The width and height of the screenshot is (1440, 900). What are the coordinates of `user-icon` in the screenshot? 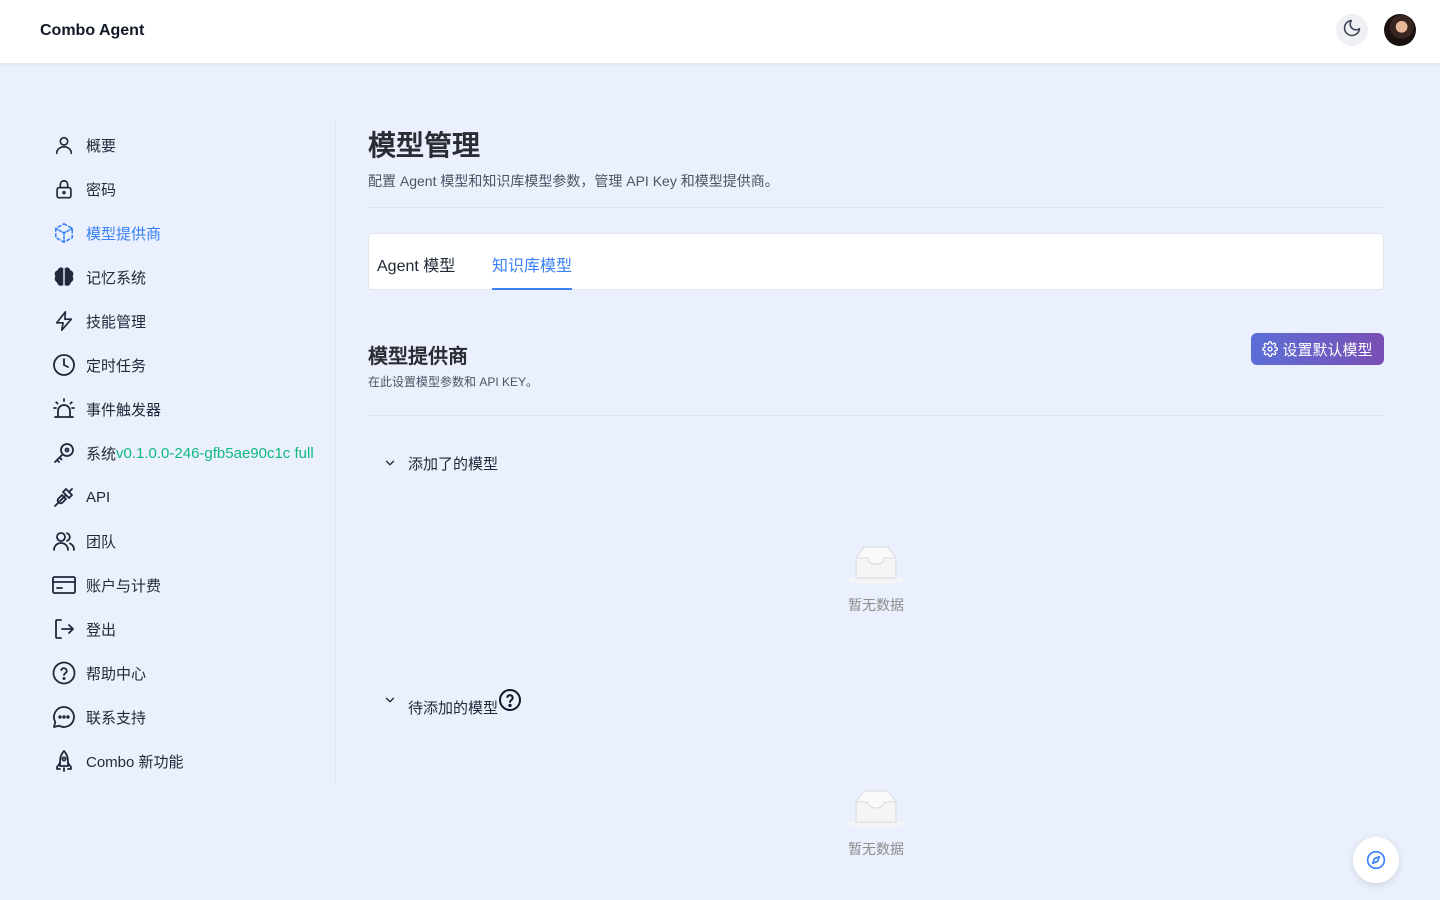 It's located at (64, 145).